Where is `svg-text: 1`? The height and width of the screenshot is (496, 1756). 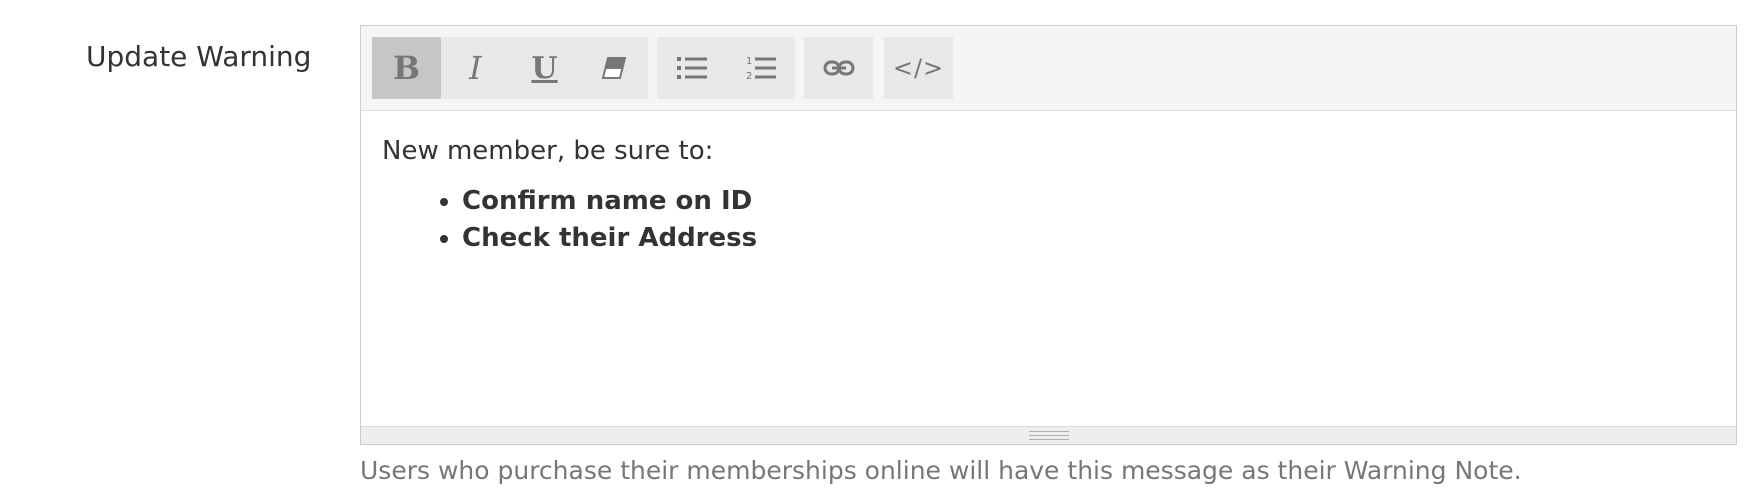
svg-text: 1 is located at coordinates (749, 61).